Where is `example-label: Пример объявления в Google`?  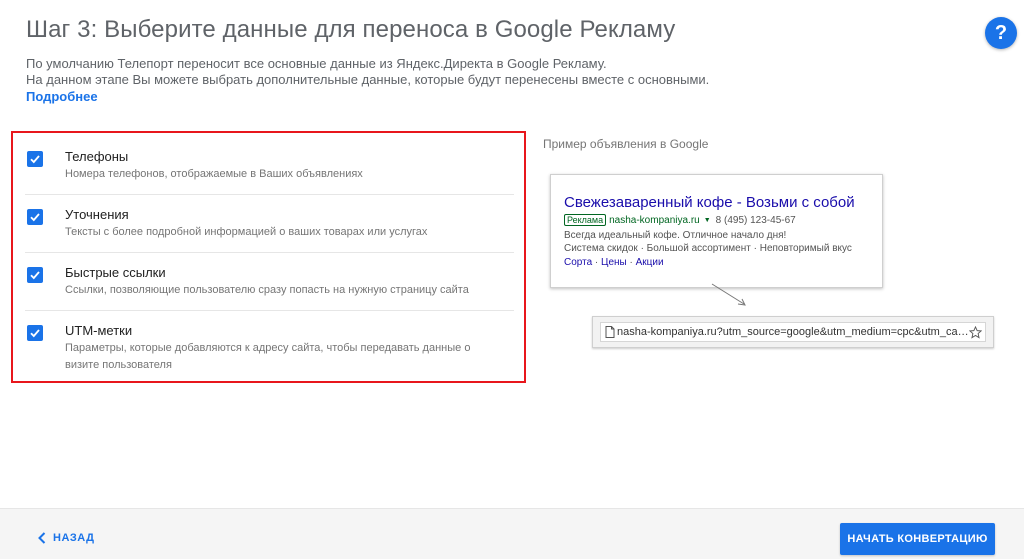 example-label: Пример объявления в Google is located at coordinates (626, 144).